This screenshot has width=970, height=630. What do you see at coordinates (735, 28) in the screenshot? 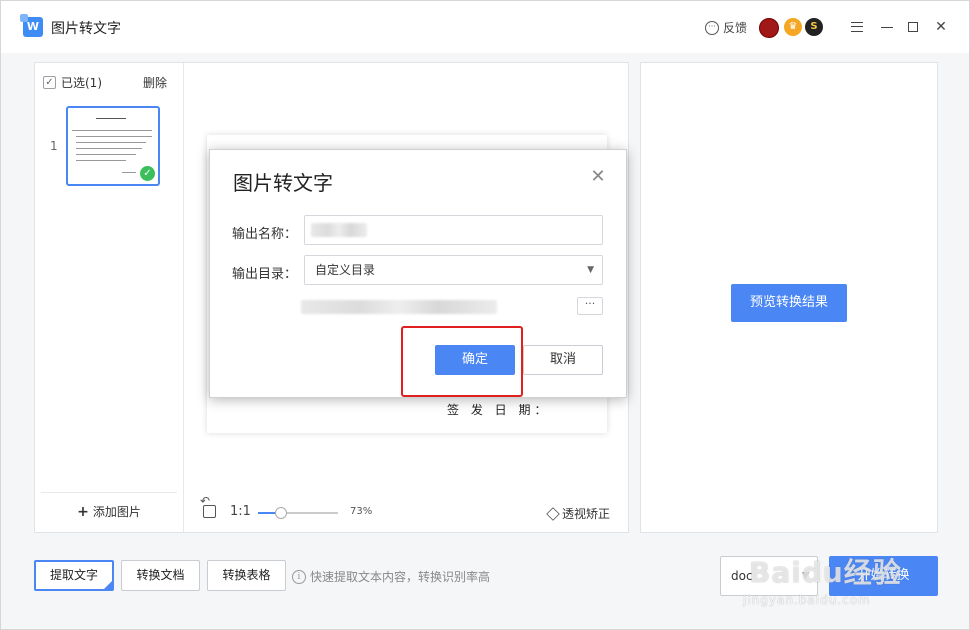
I see `feedback-label: 反馈` at bounding box center [735, 28].